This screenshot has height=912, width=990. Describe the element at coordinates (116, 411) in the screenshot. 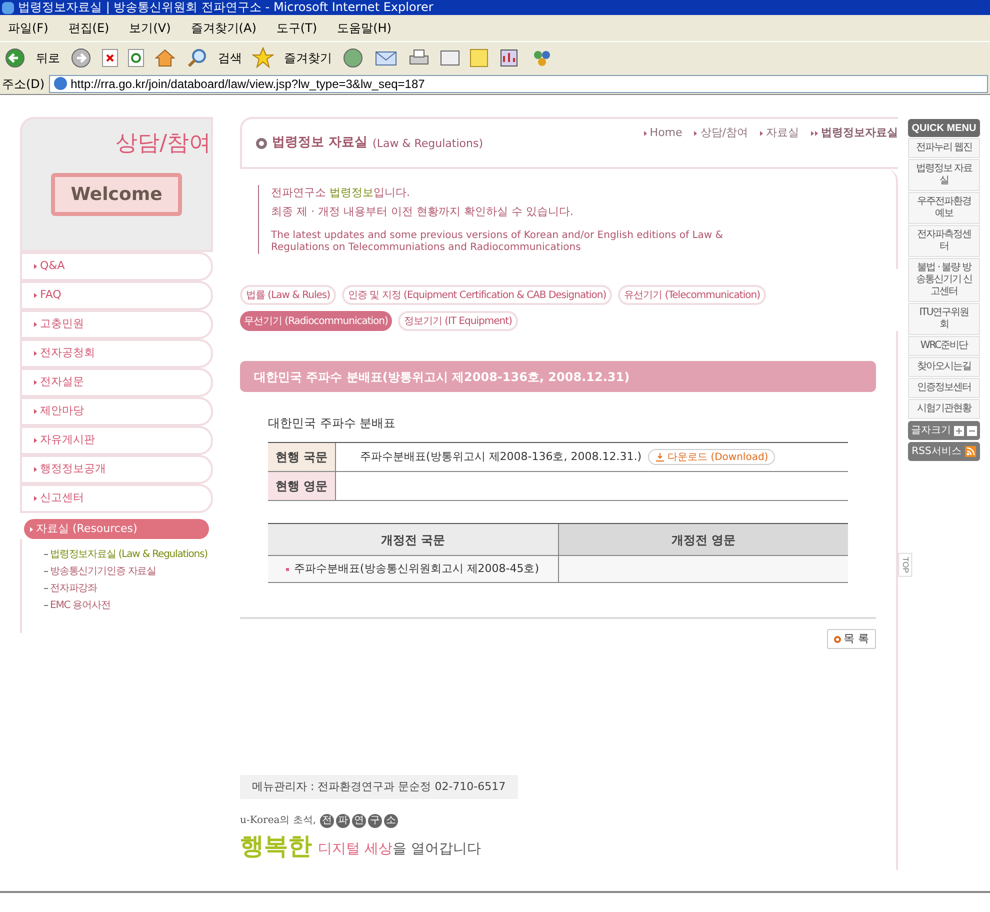

I see `sidebar-item: 제안마당` at that location.